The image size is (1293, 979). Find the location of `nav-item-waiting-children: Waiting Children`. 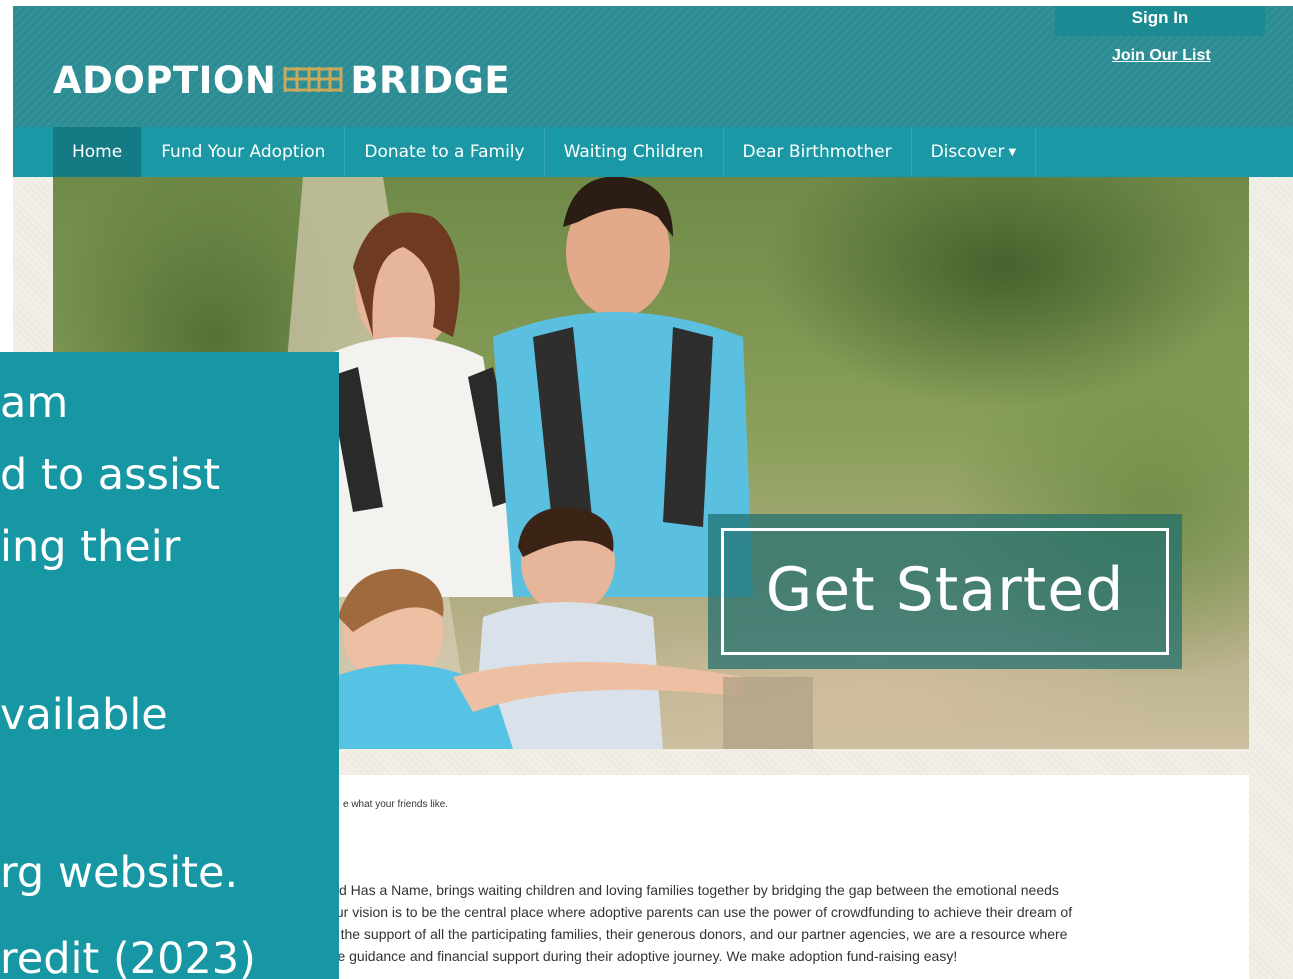

nav-item-waiting-children: Waiting Children is located at coordinates (634, 152).